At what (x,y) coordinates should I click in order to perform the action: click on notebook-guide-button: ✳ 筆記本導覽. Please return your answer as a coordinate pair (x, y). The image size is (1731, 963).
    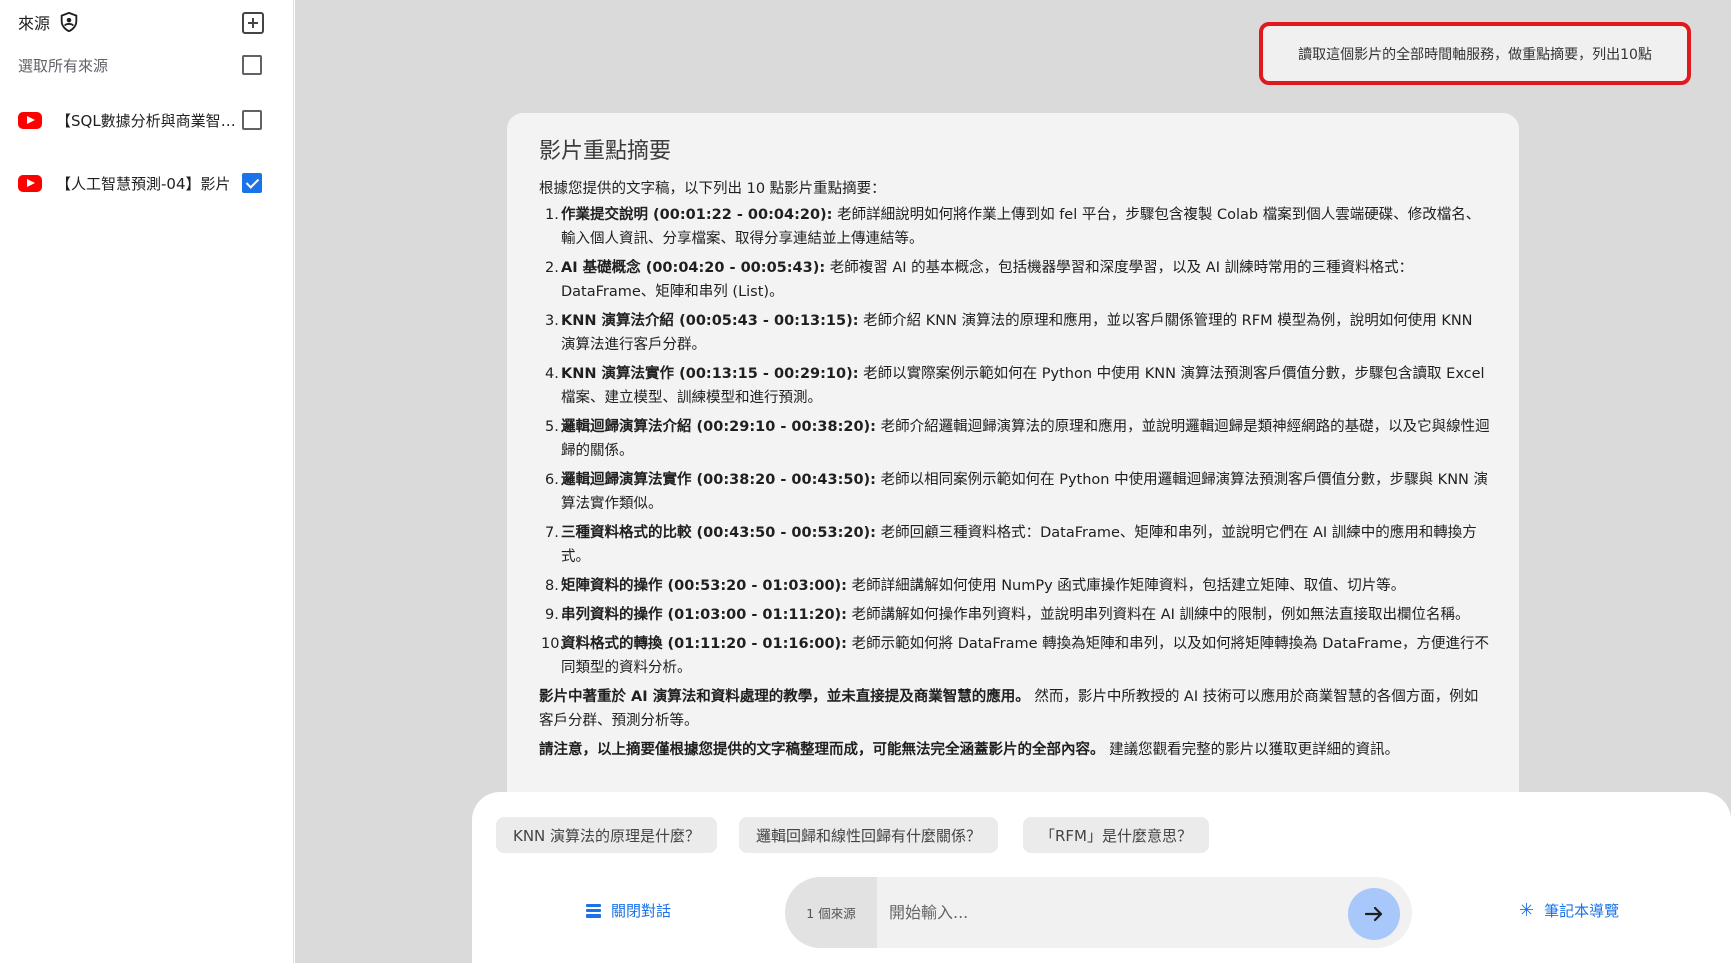
    Looking at the image, I should click on (1569, 910).